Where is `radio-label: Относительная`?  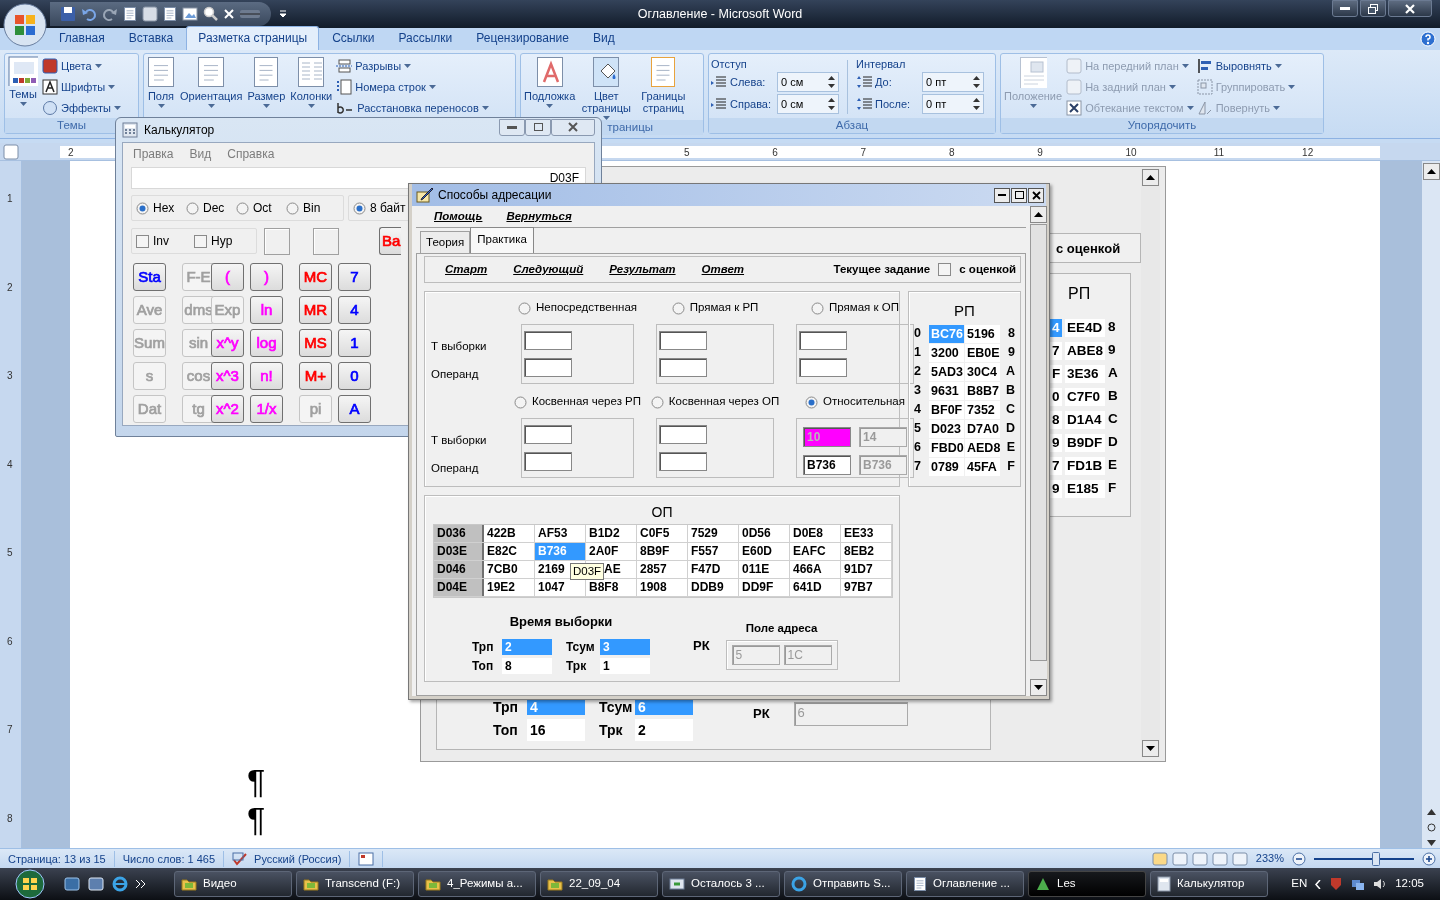 radio-label: Относительная is located at coordinates (864, 402).